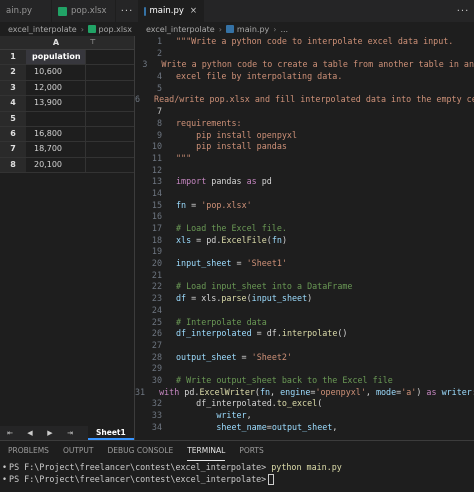  What do you see at coordinates (304, 276) in the screenshot?
I see `code-line: 21` at bounding box center [304, 276].